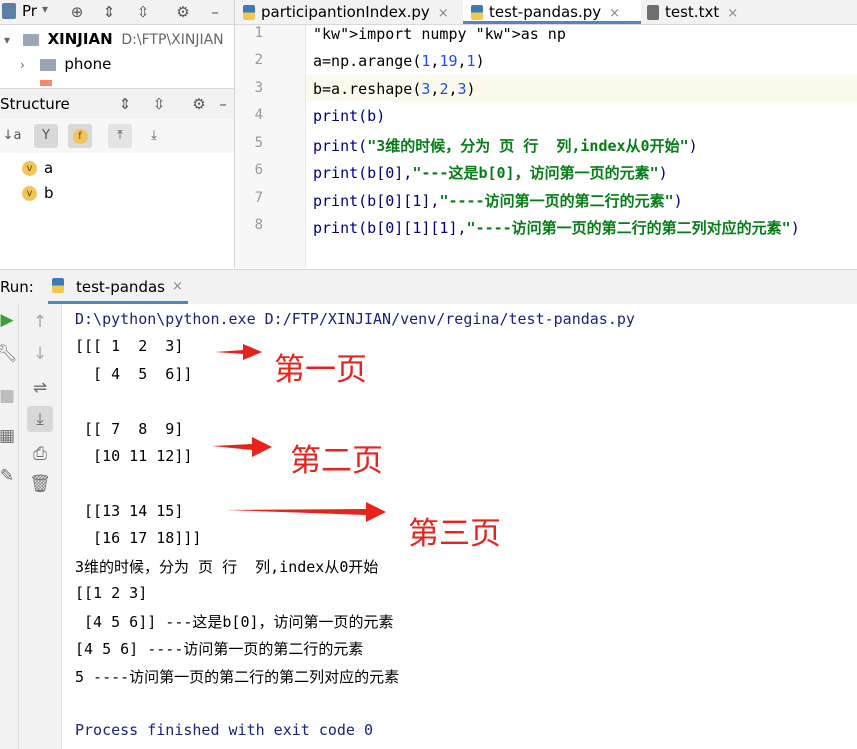  I want to click on annotation-page3: 第三页, so click(454, 534).